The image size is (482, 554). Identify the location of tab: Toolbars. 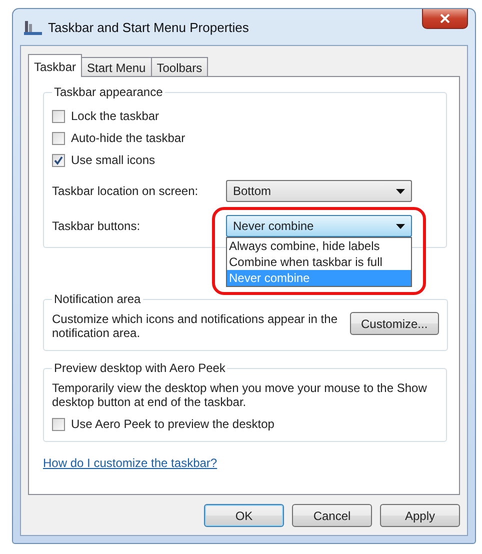
(179, 66).